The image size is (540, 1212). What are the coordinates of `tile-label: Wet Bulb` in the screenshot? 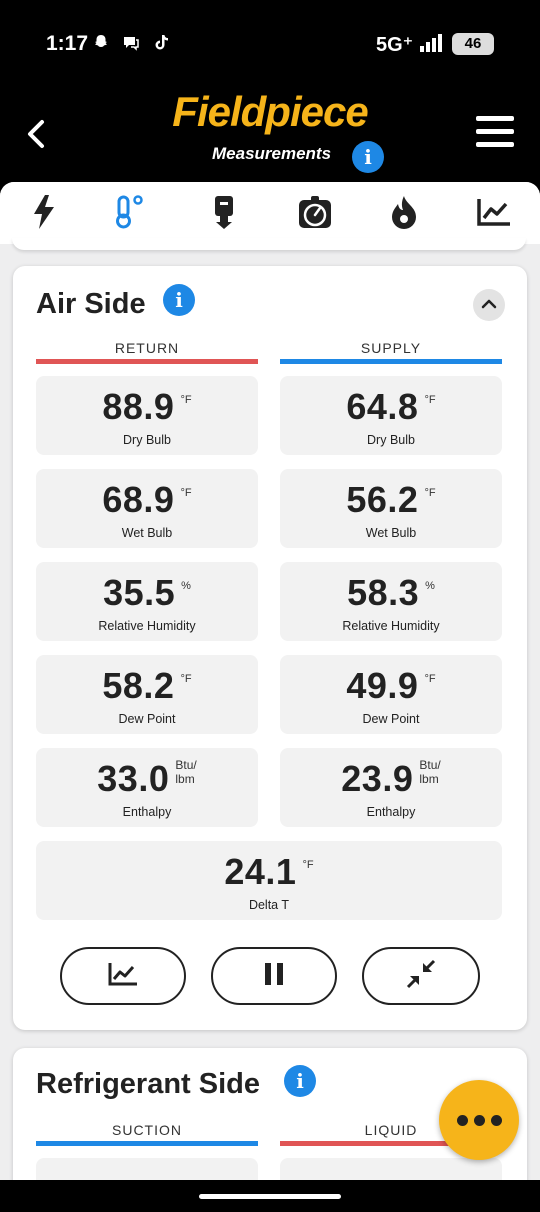 It's located at (391, 533).